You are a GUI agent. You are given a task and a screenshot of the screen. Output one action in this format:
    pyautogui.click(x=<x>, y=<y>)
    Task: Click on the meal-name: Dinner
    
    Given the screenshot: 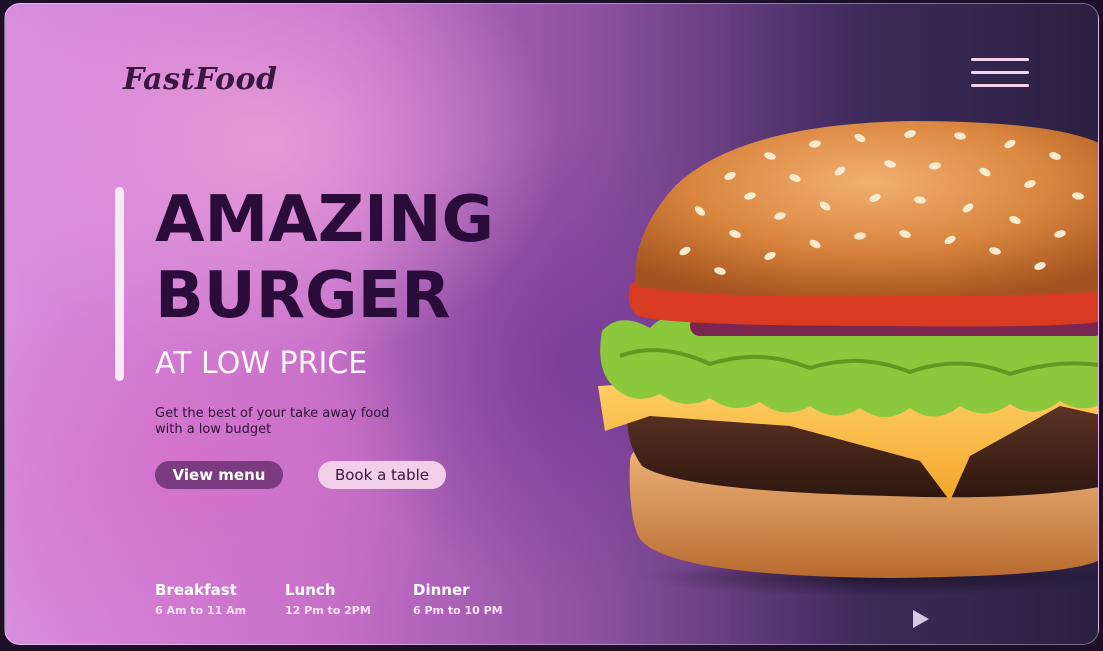 What is the action you would take?
    pyautogui.click(x=441, y=590)
    